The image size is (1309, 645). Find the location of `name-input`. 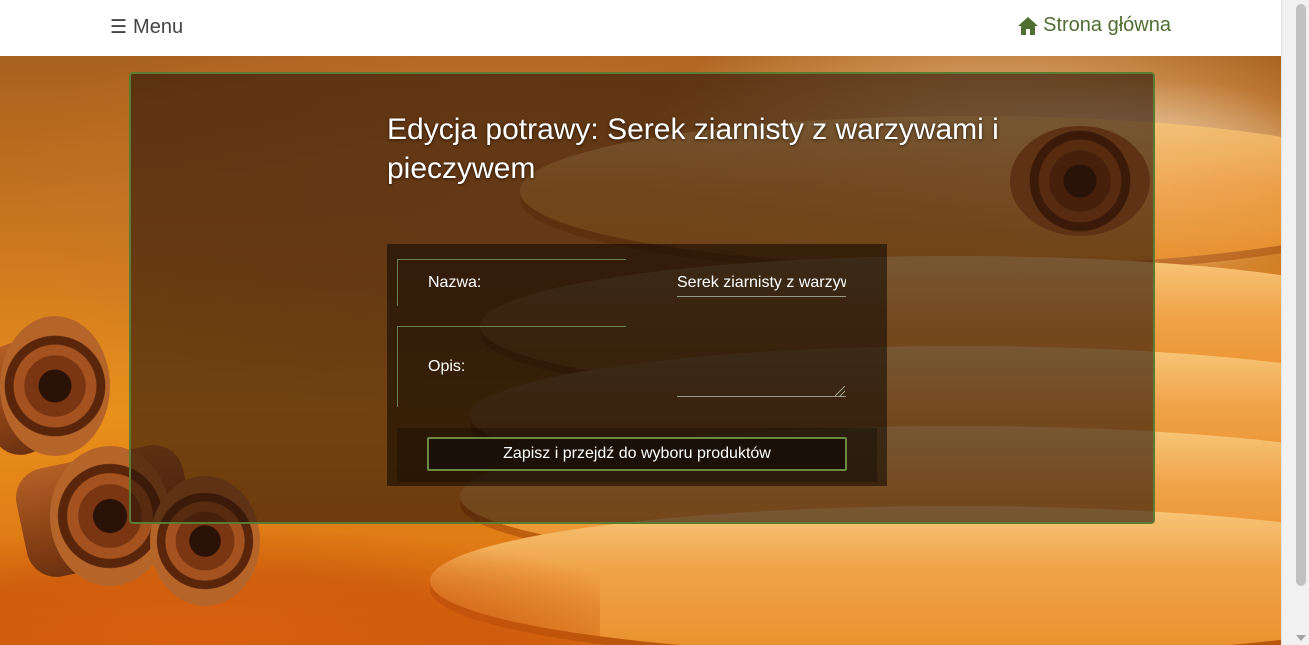

name-input is located at coordinates (761, 284).